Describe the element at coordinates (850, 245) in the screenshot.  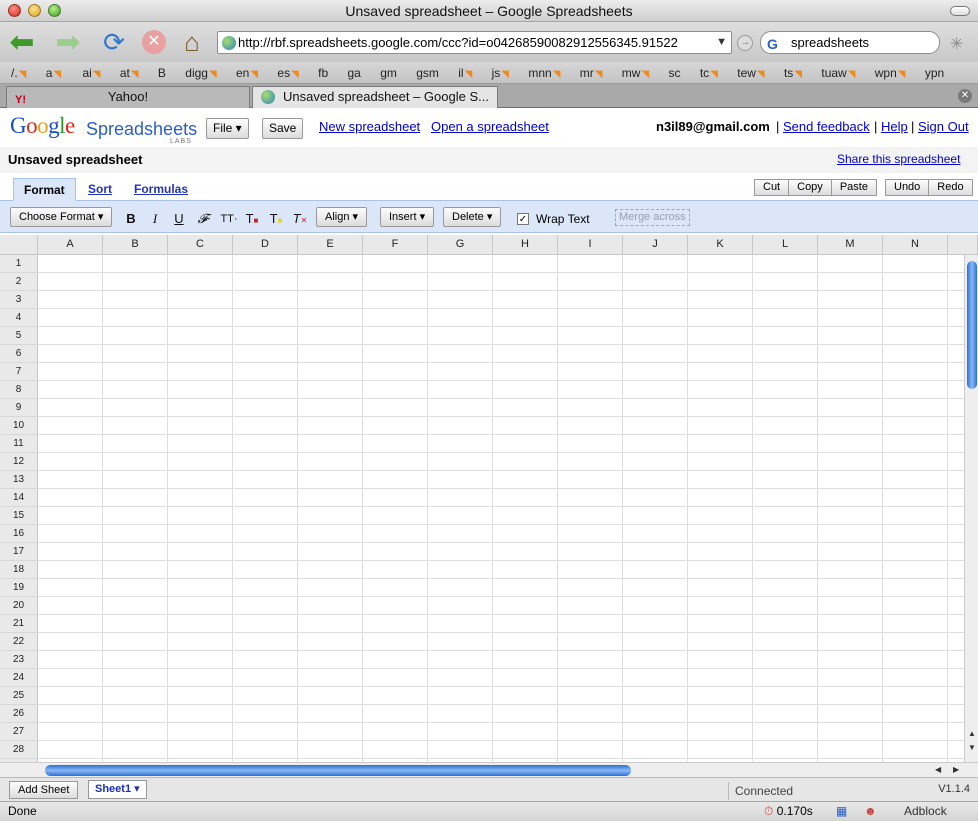
I see `column-header: M` at that location.